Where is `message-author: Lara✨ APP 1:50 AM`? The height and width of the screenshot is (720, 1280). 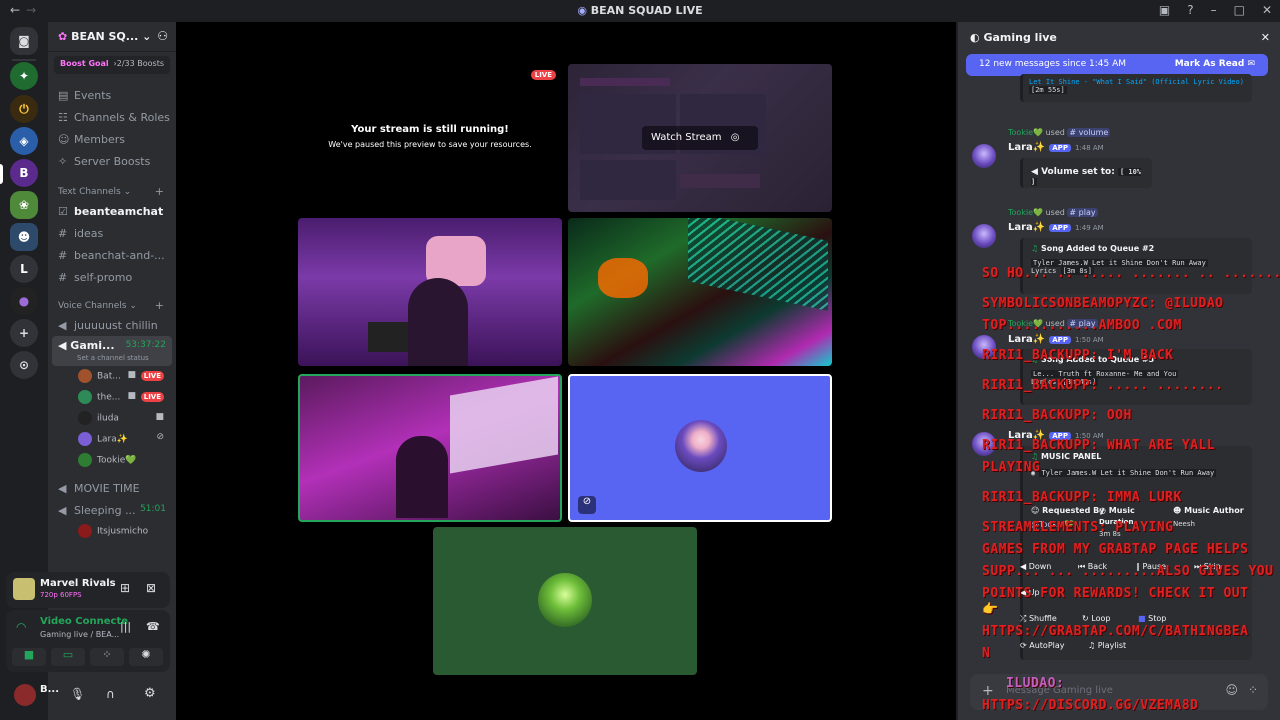
message-author: Lara✨ APP 1:50 AM is located at coordinates (1056, 339).